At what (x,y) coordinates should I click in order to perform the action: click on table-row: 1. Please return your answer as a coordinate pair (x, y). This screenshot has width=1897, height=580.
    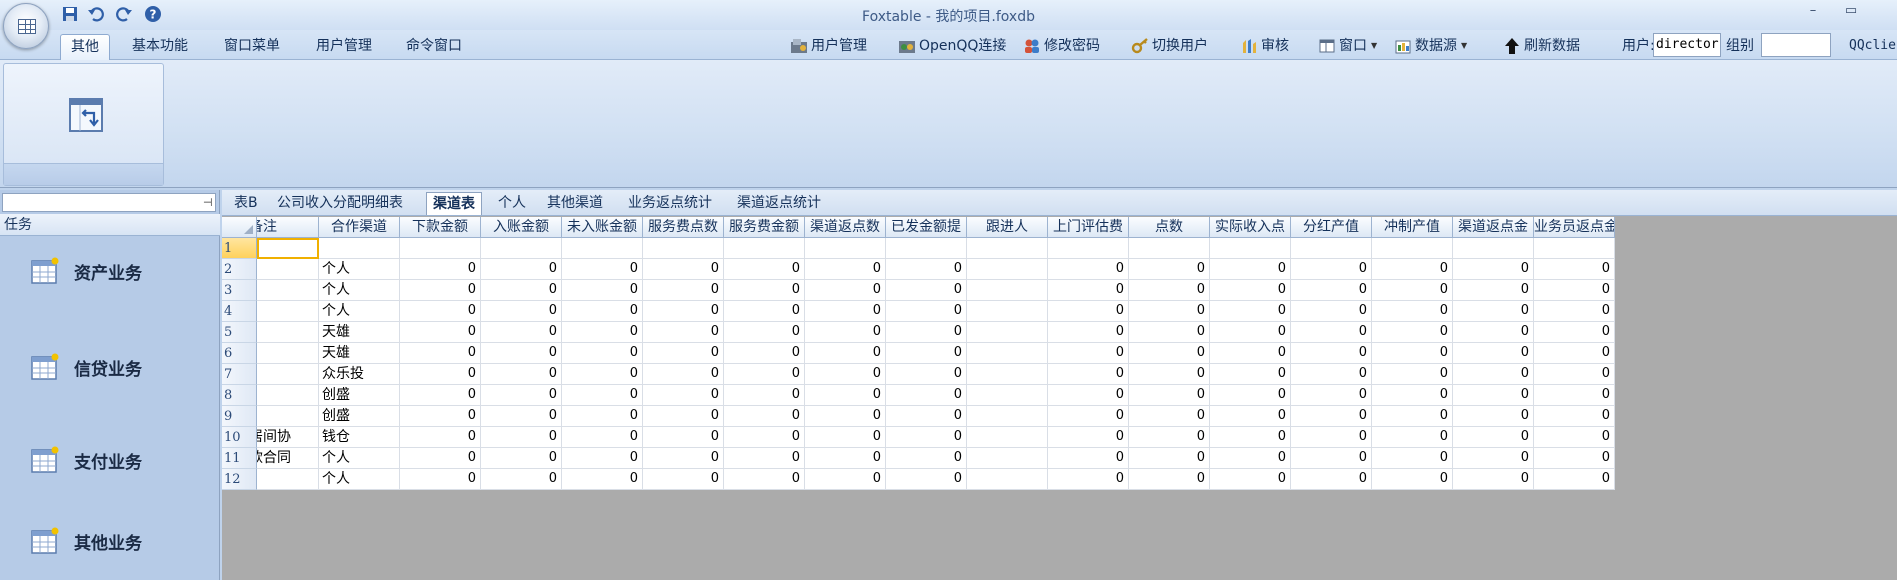
    Looking at the image, I should click on (918, 248).